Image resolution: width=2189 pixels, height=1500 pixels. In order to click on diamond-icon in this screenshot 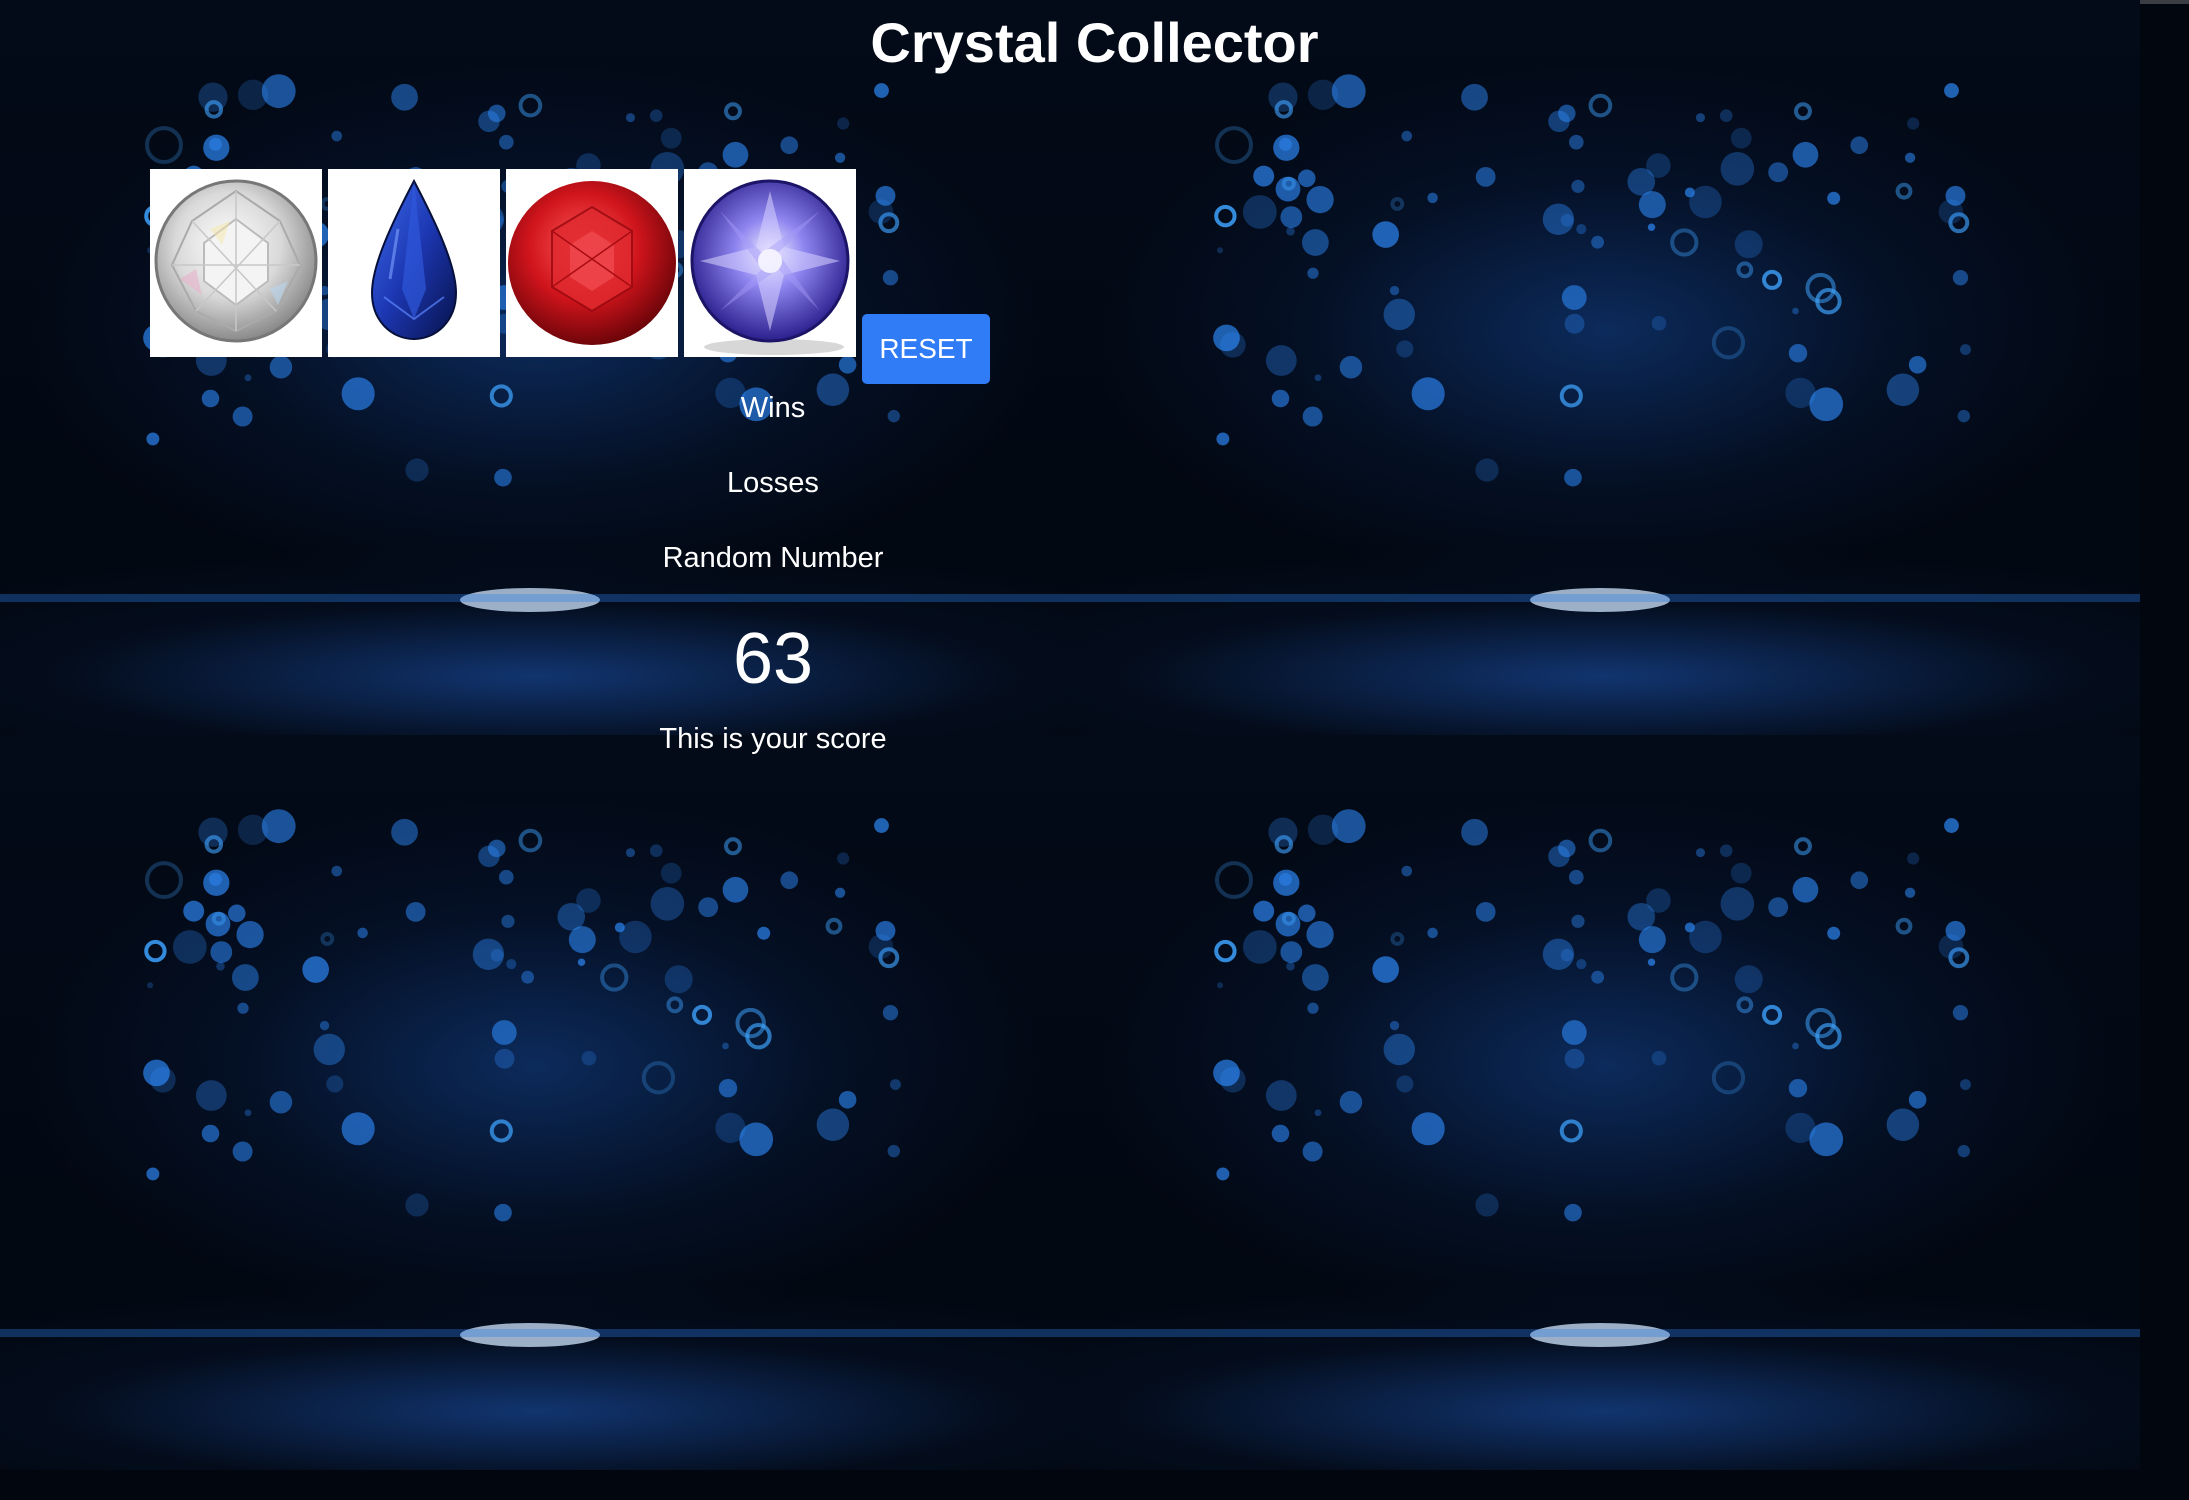, I will do `click(236, 261)`.